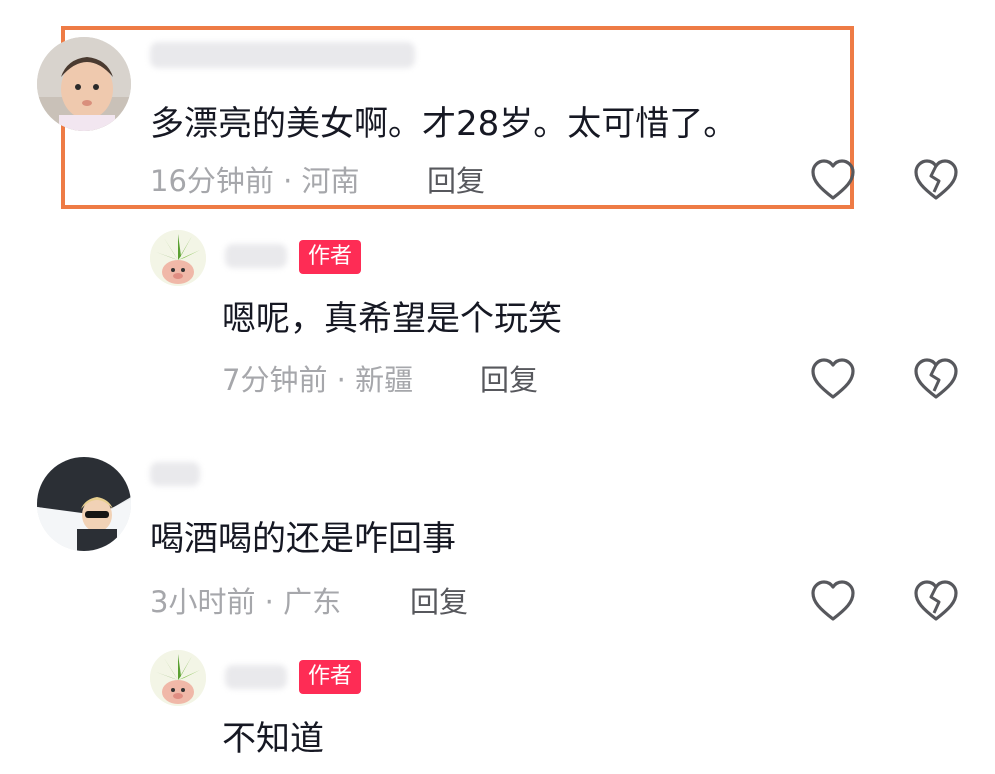 The height and width of the screenshot is (774, 995). What do you see at coordinates (392, 319) in the screenshot?
I see `comment-text: 嗯呢，真希望是个玩笑` at bounding box center [392, 319].